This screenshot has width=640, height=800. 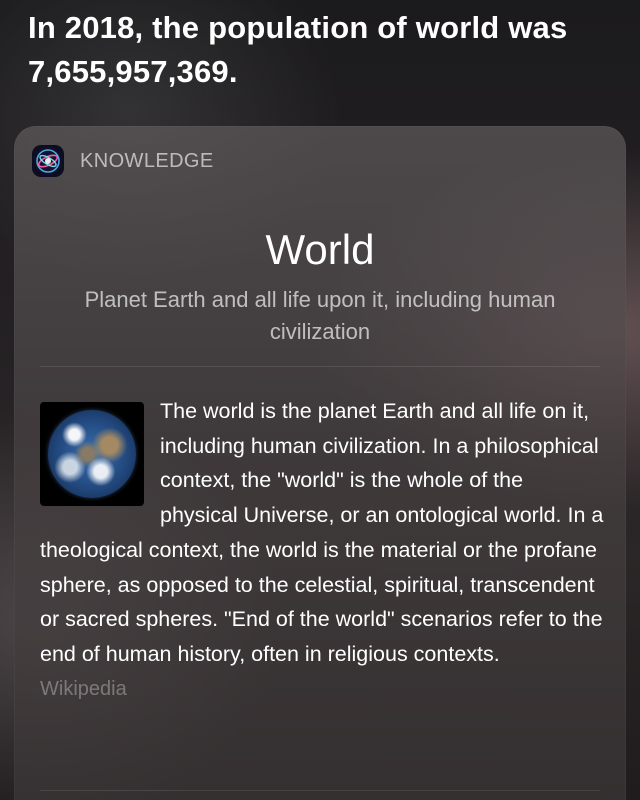 I want to click on siri-icon, so click(x=48, y=161).